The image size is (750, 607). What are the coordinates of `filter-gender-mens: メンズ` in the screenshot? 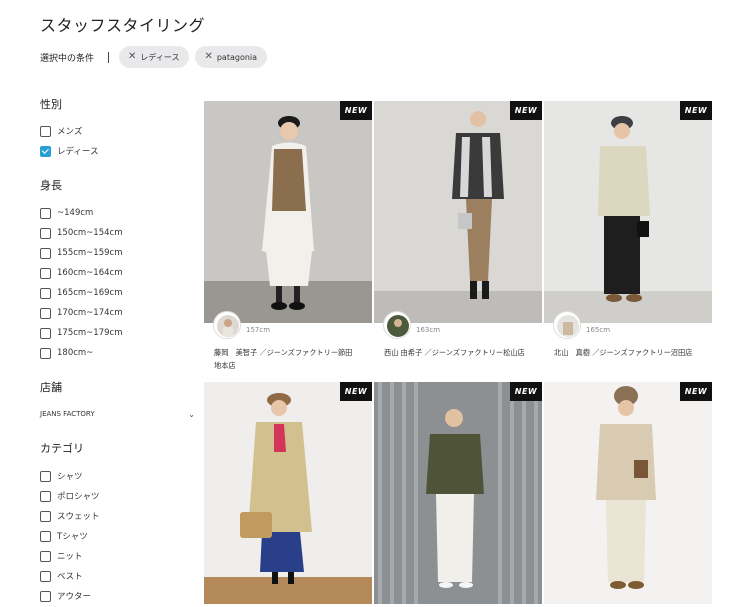 It's located at (61, 131).